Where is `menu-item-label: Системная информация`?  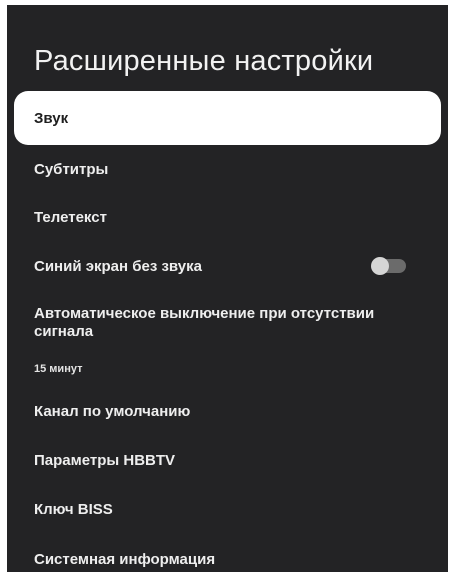
menu-item-label: Системная информация is located at coordinates (125, 559).